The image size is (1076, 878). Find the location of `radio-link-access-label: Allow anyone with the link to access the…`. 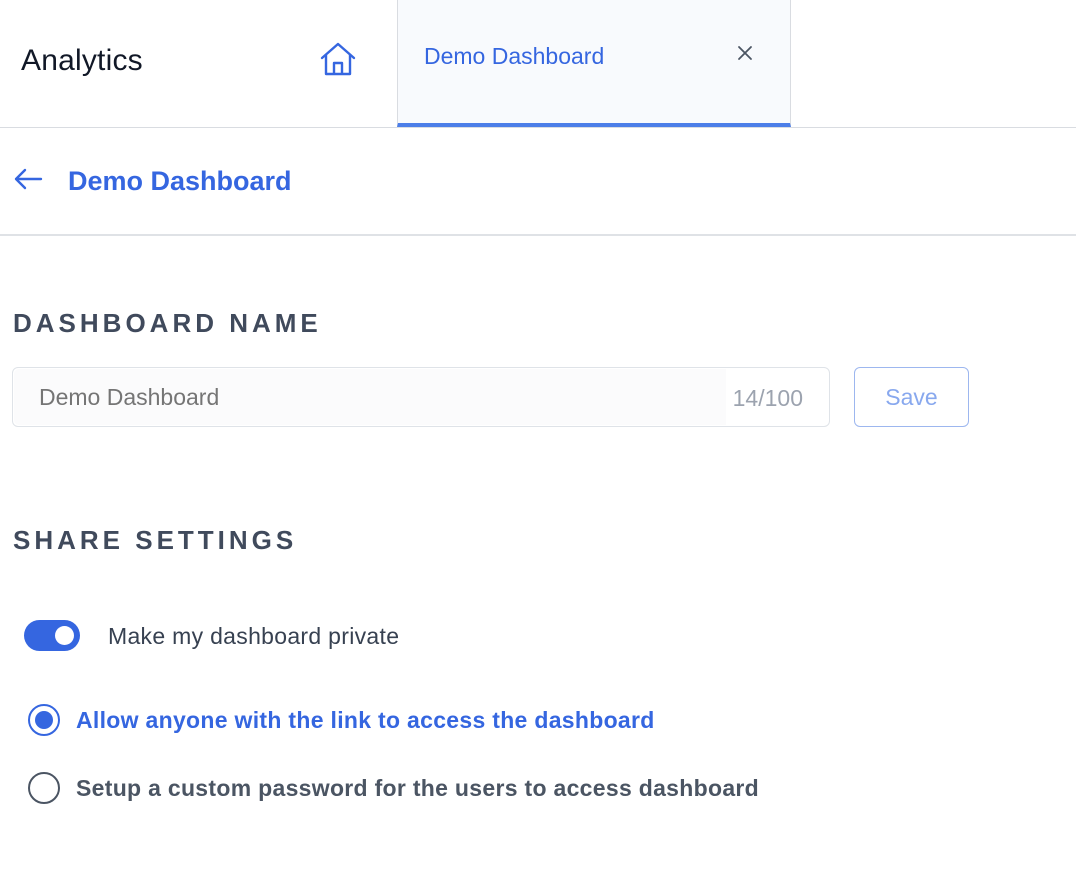

radio-link-access-label: Allow anyone with the link to access the… is located at coordinates (365, 720).